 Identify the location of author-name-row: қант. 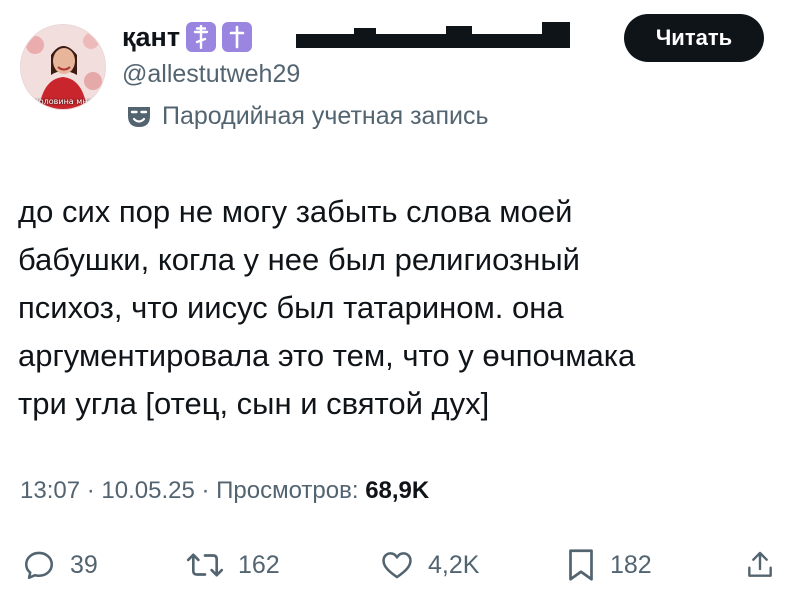
(187, 37).